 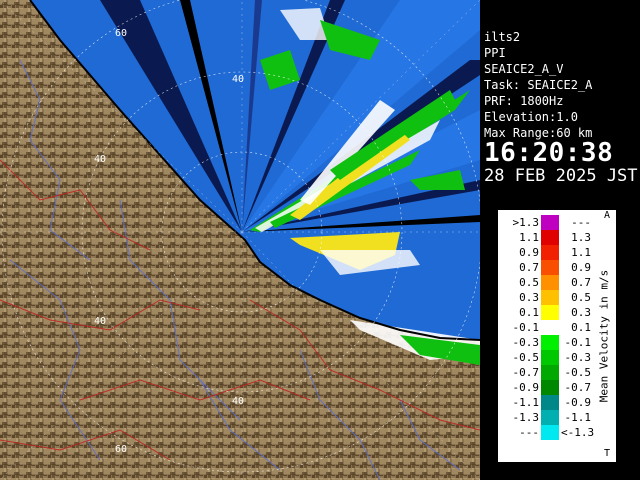 I want to click on legend-row-high-value: -0.3, so click(x=578, y=357).